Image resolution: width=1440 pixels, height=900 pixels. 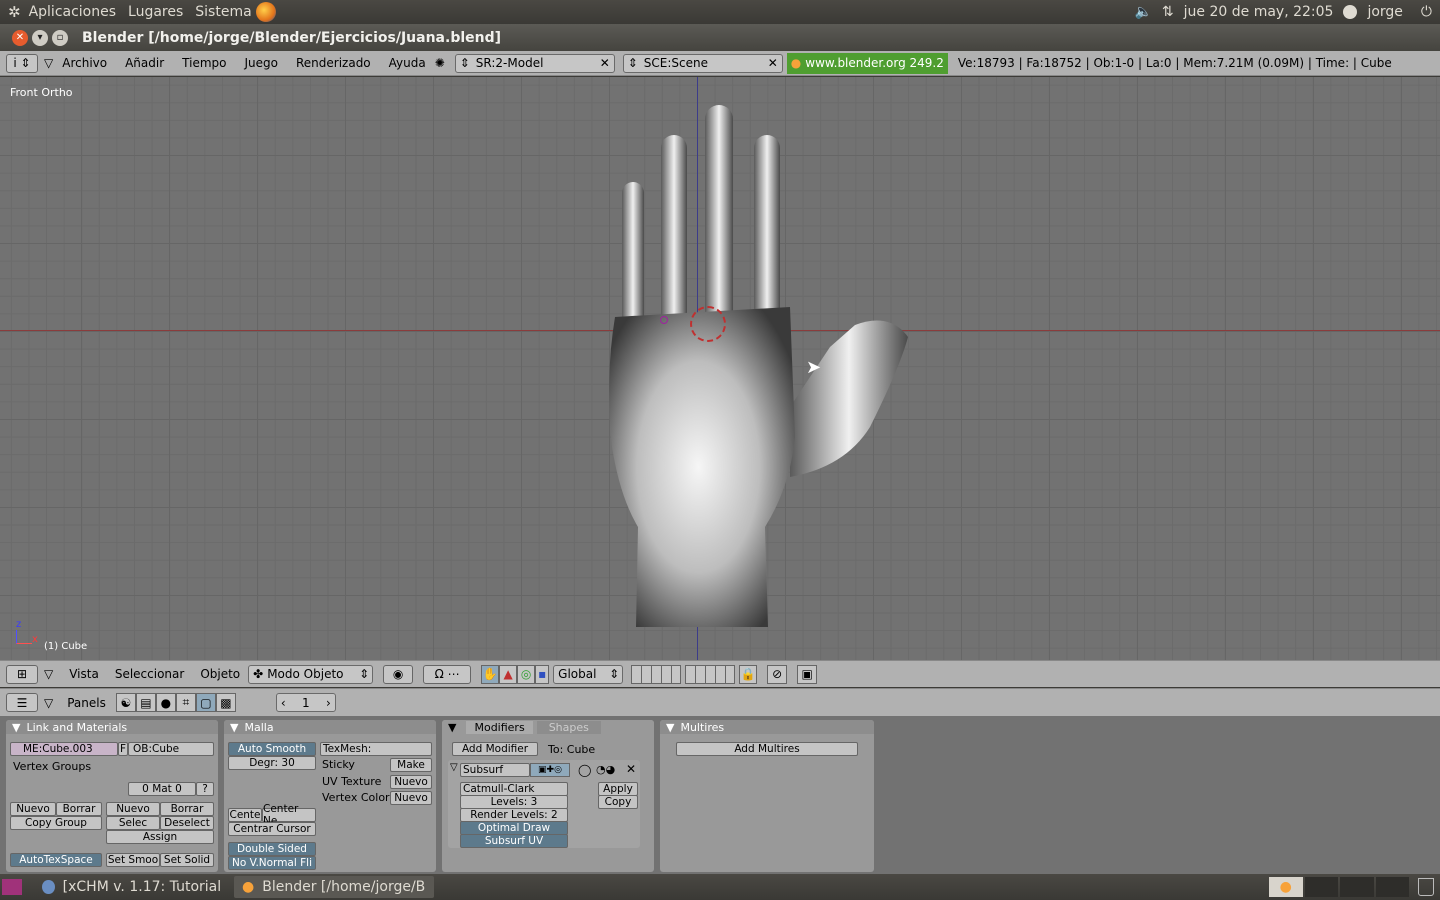 I want to click on multires-header: ▼ Multires, so click(x=767, y=727).